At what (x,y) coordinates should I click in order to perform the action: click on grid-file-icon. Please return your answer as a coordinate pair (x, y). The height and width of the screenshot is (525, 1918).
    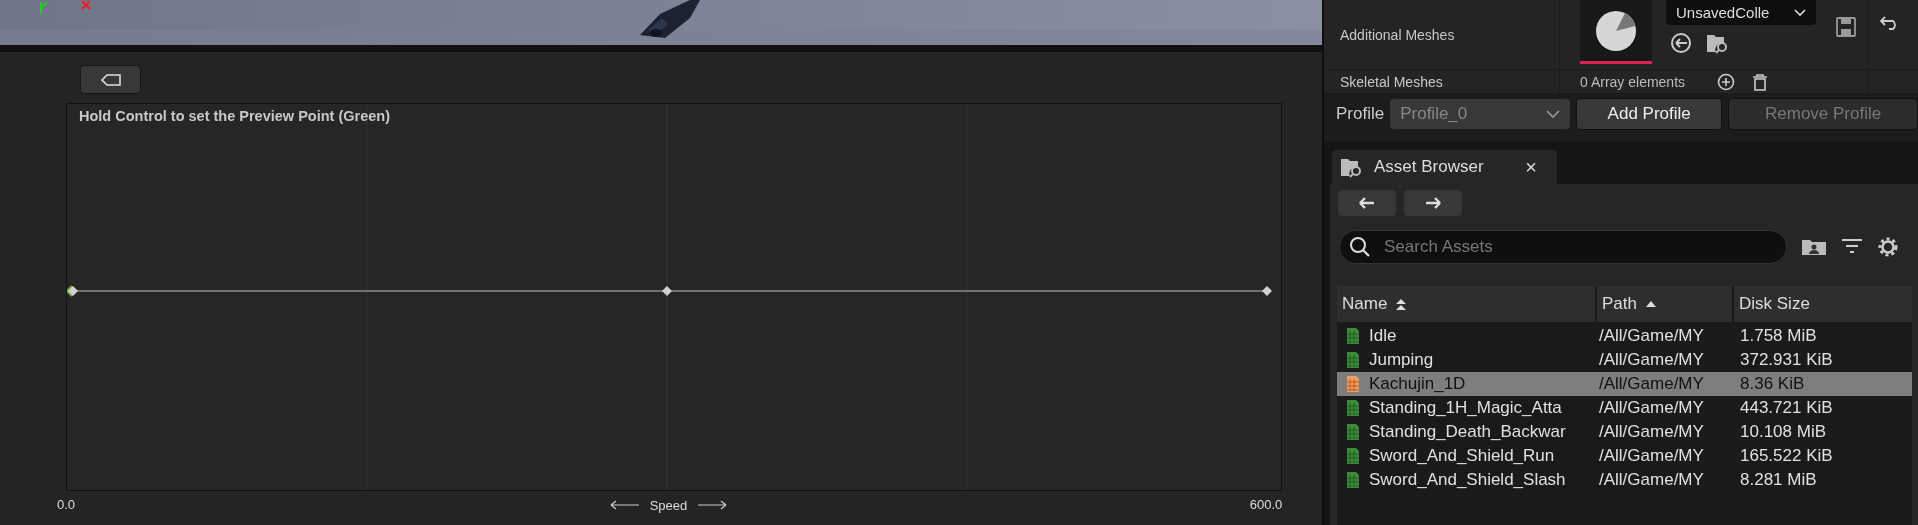
    Looking at the image, I should click on (1353, 384).